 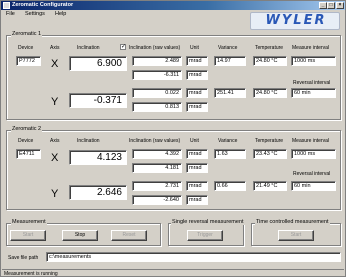 What do you see at coordinates (197, 154) in the screenshot?
I see `zm2-x-unit1: mrad` at bounding box center [197, 154].